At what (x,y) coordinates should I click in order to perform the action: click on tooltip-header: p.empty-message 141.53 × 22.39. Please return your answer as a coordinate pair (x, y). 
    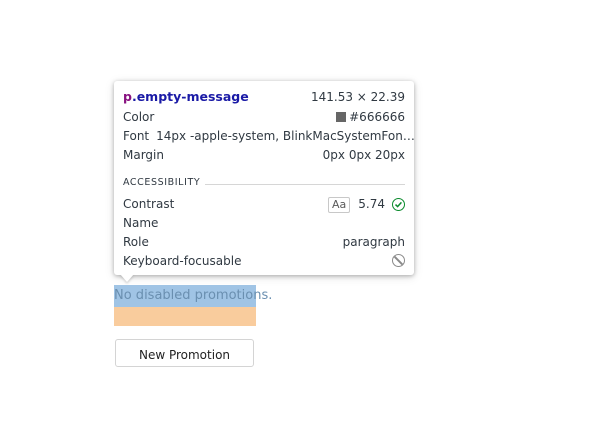
    Looking at the image, I should click on (264, 97).